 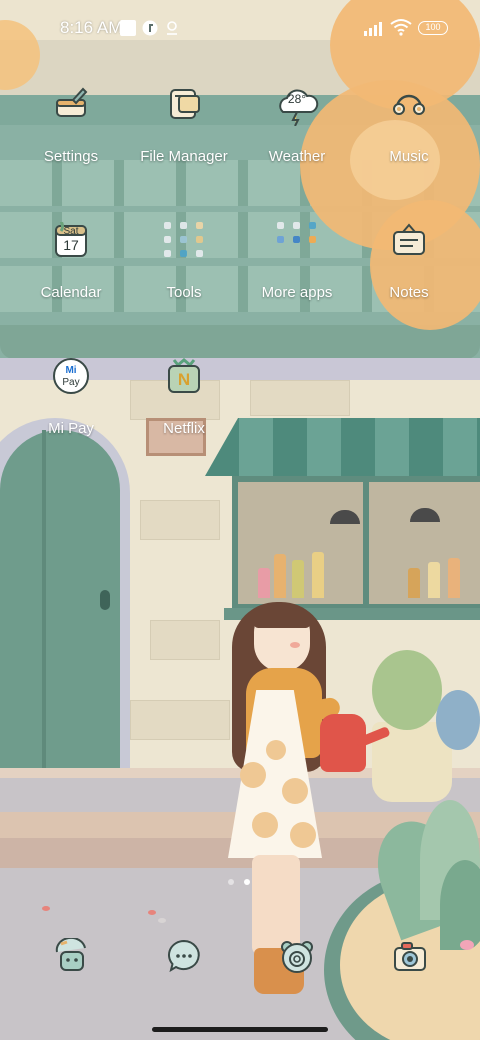 What do you see at coordinates (184, 244) in the screenshot?
I see `tools-folder-icon` at bounding box center [184, 244].